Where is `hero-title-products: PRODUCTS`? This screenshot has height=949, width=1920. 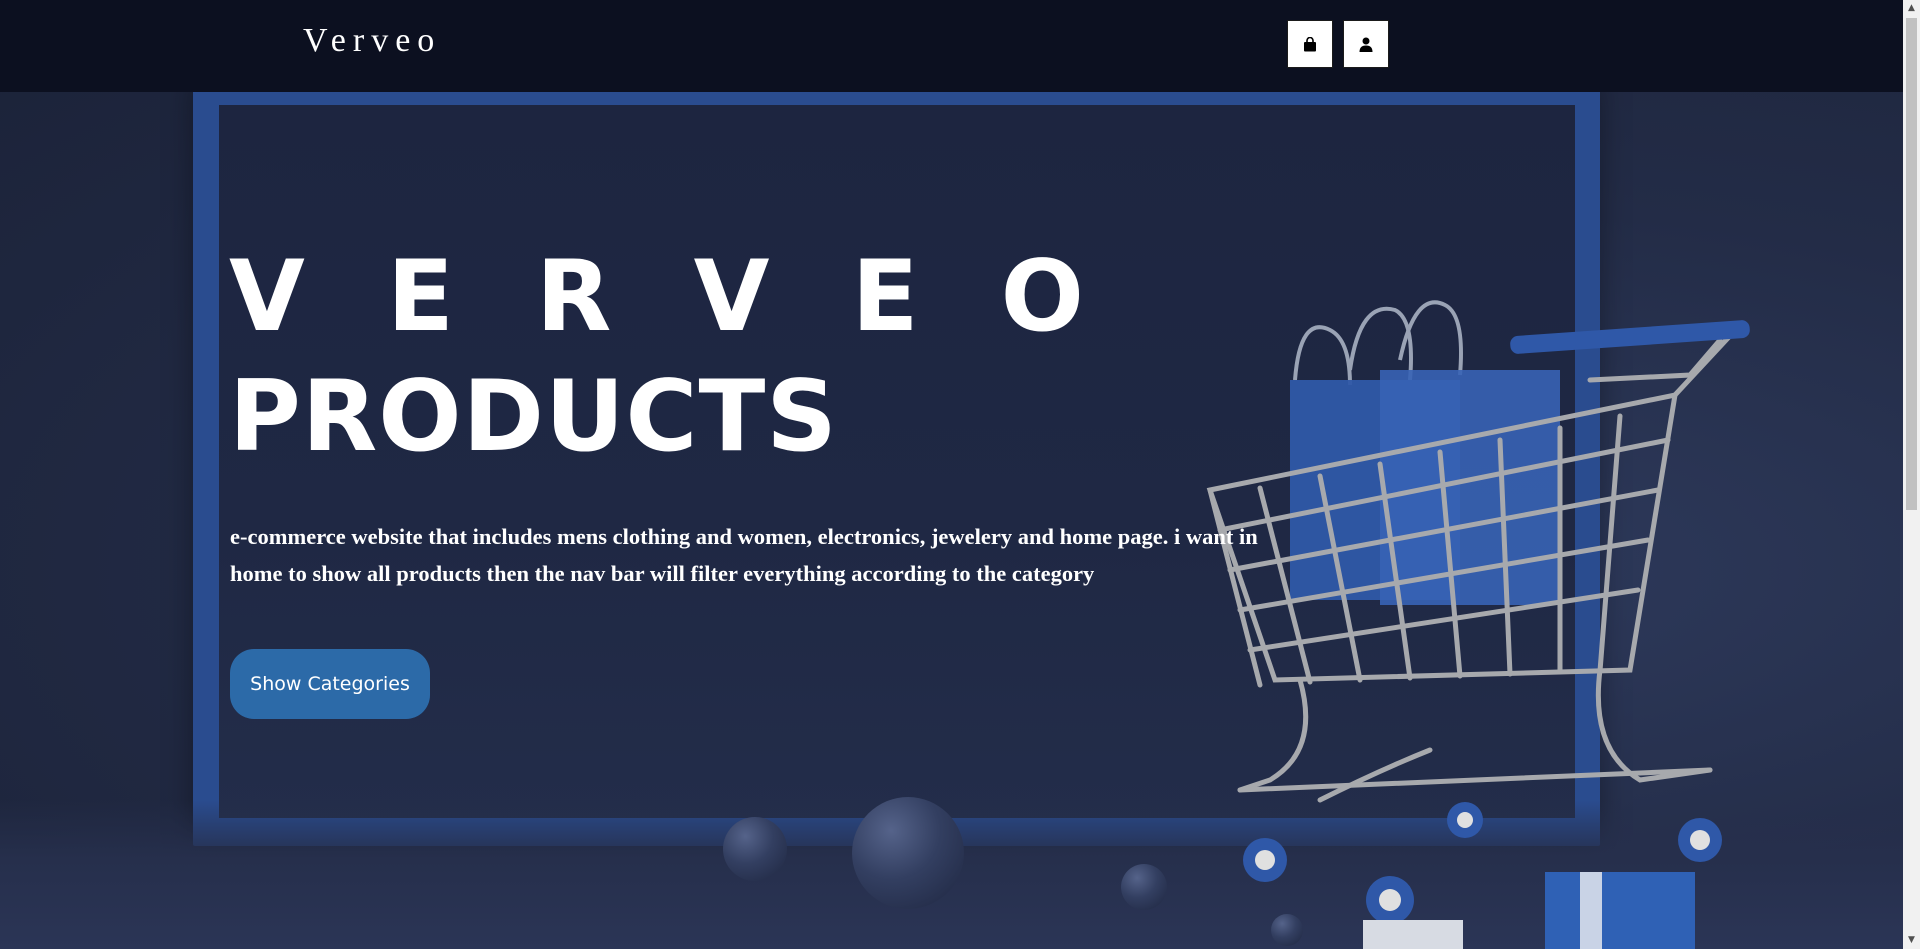
hero-title-products: PRODUCTS is located at coordinates (533, 417).